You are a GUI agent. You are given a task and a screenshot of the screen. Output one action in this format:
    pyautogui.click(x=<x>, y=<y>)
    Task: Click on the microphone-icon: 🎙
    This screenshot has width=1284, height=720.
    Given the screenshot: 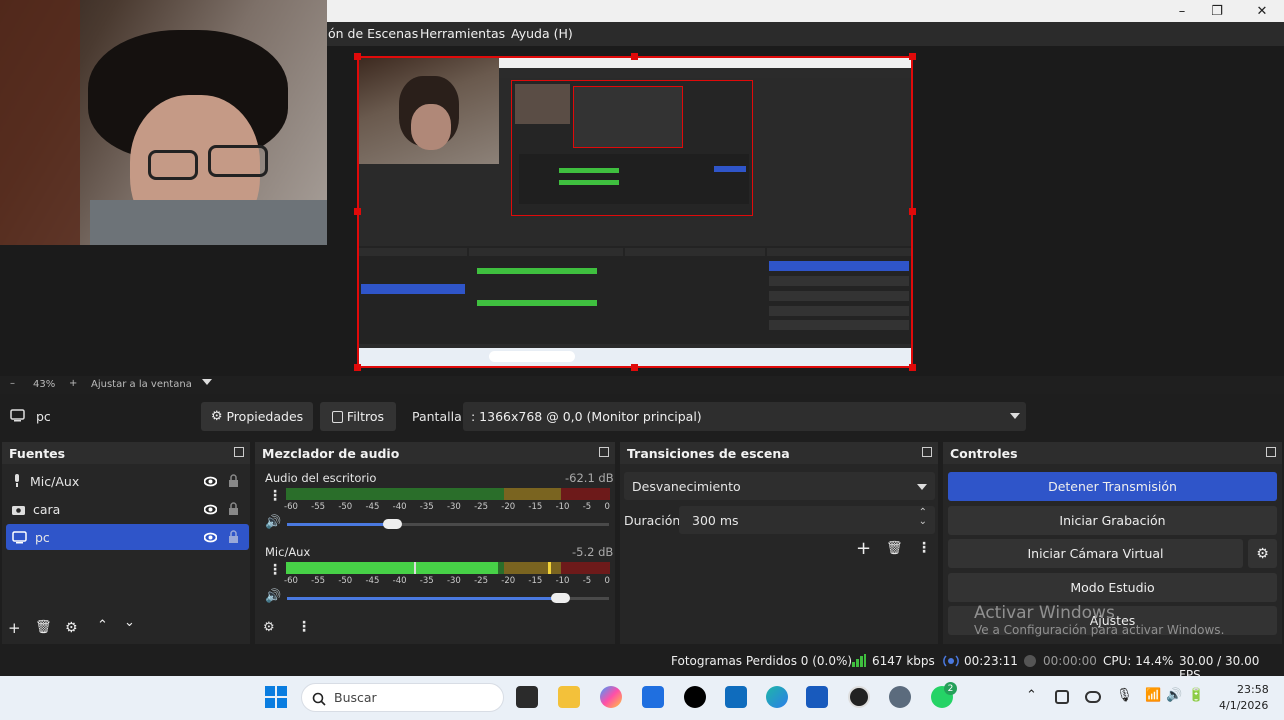 What is the action you would take?
    pyautogui.click(x=1124, y=695)
    